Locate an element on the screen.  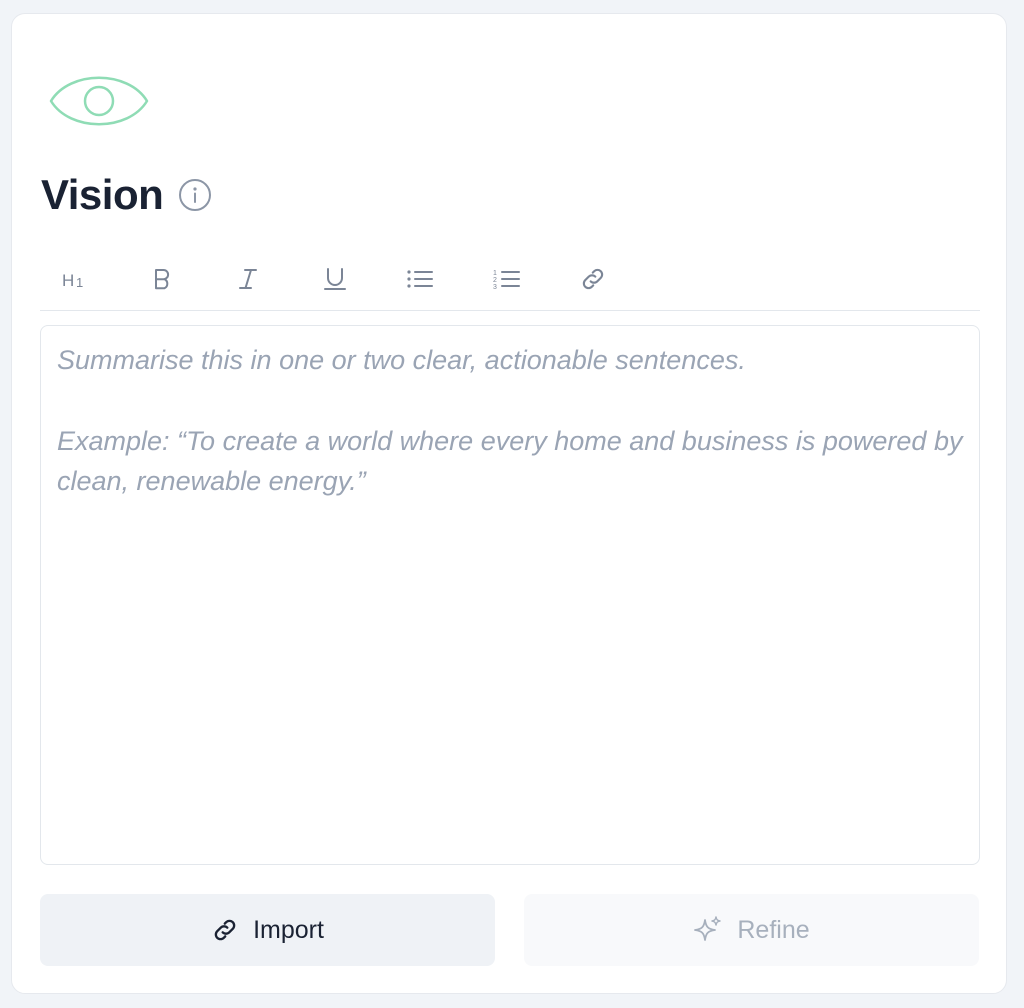
svg-text: 3 is located at coordinates (495, 287).